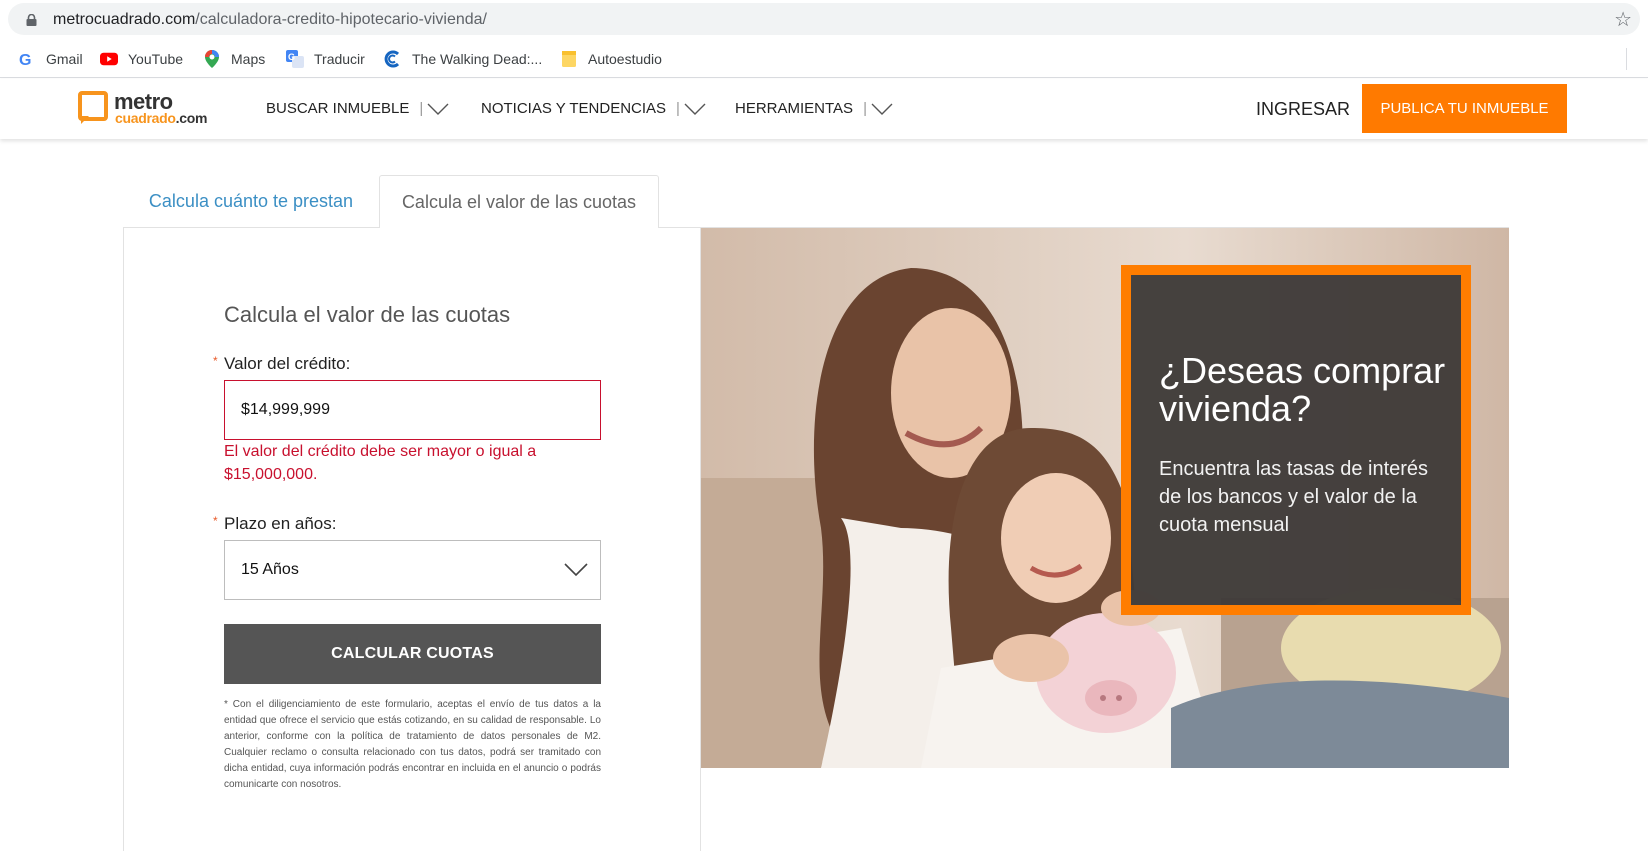 The image size is (1648, 851). I want to click on maps-icon, so click(212, 59).